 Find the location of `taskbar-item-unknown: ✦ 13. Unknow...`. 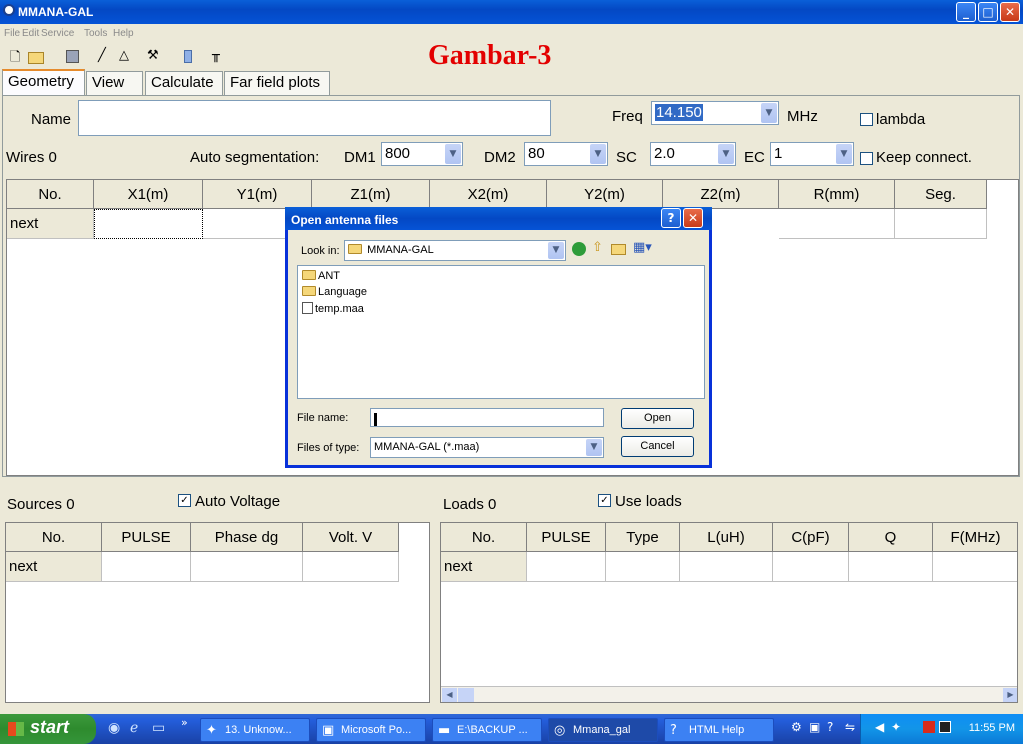

taskbar-item-unknown: ✦ 13. Unknow... is located at coordinates (255, 730).